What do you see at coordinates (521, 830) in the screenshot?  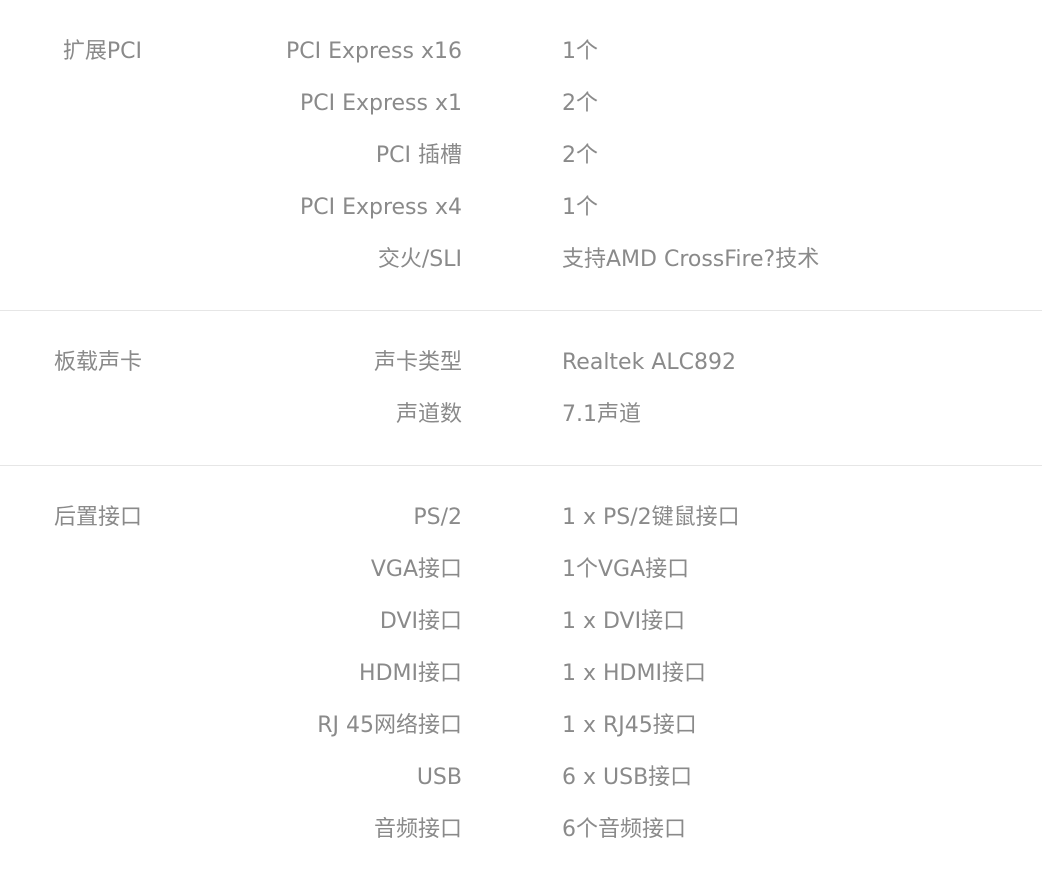 I see `spec-row: 音频接口 6个音频接口` at bounding box center [521, 830].